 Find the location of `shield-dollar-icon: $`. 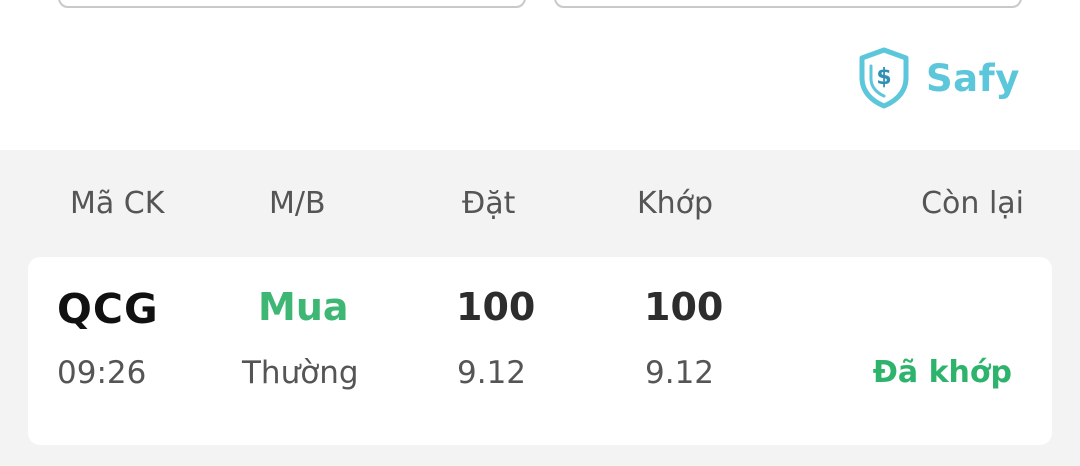

shield-dollar-icon: $ is located at coordinates (884, 78).